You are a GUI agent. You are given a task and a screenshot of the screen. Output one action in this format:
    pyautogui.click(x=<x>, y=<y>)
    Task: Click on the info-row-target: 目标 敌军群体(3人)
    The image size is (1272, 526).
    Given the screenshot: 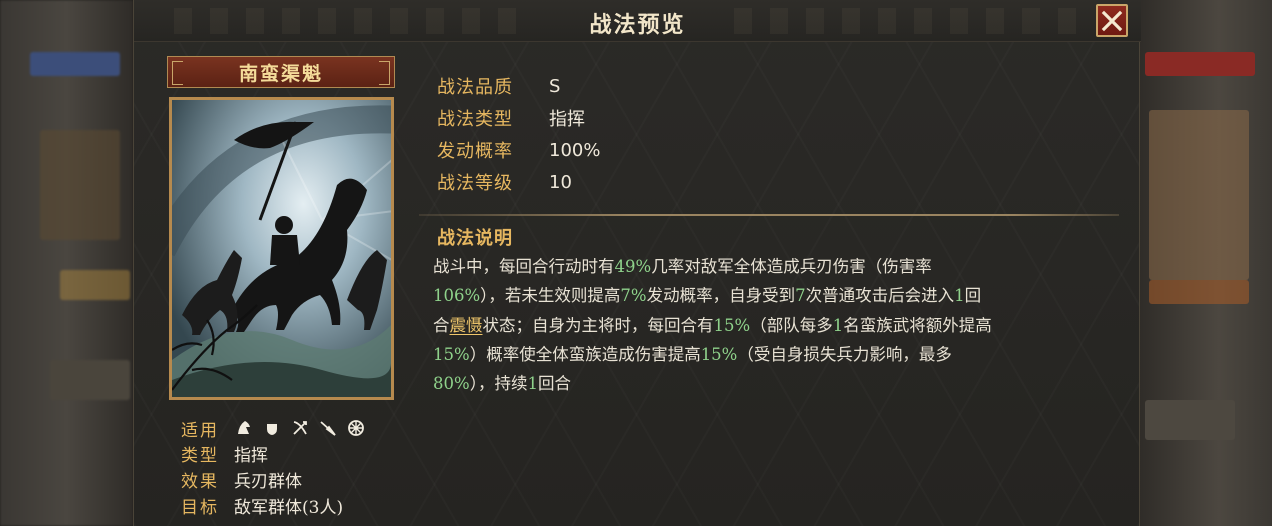 What is the action you would take?
    pyautogui.click(x=262, y=505)
    